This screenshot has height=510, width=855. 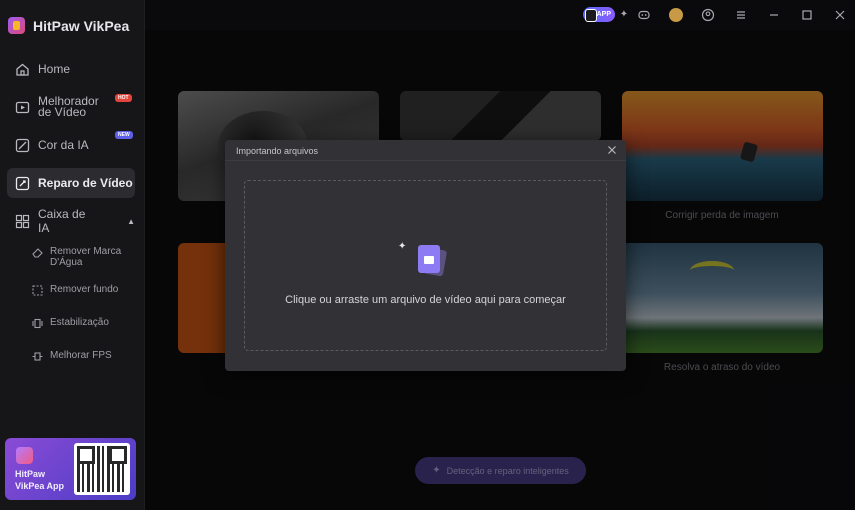 I want to click on sidebar-item-home: Home, so click(x=71, y=69).